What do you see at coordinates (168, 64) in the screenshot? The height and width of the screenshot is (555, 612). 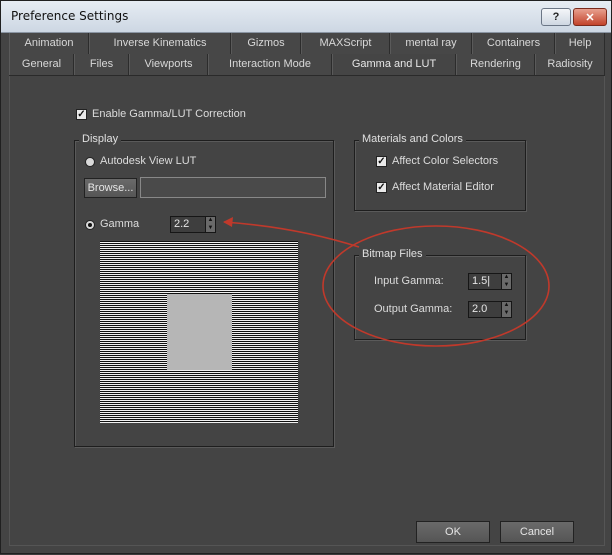 I see `tab-viewports: Viewports` at bounding box center [168, 64].